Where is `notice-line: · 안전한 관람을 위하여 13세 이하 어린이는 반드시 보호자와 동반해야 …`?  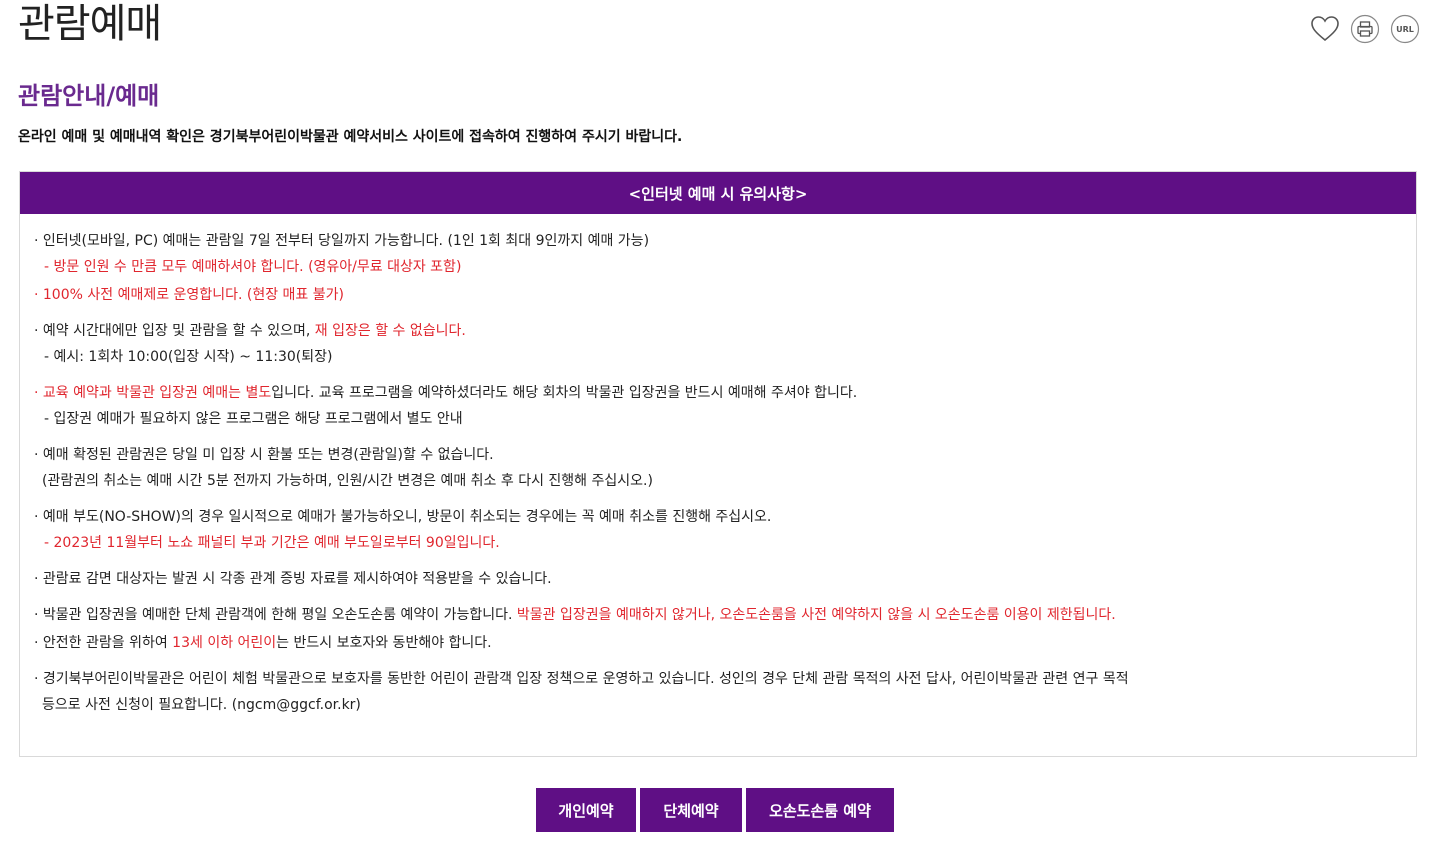
notice-line: · 안전한 관람을 위하여 13세 이하 어린이는 반드시 보호자와 동반해야 … is located at coordinates (725, 643).